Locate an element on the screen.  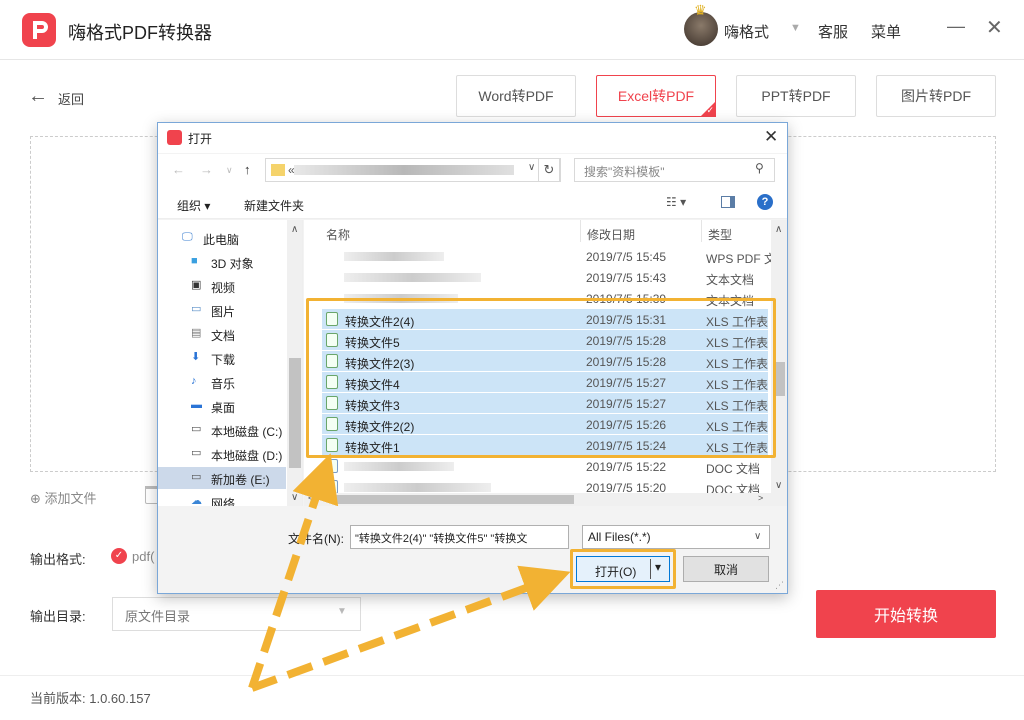
arrow-to-files is located at coordinates (293, 571).